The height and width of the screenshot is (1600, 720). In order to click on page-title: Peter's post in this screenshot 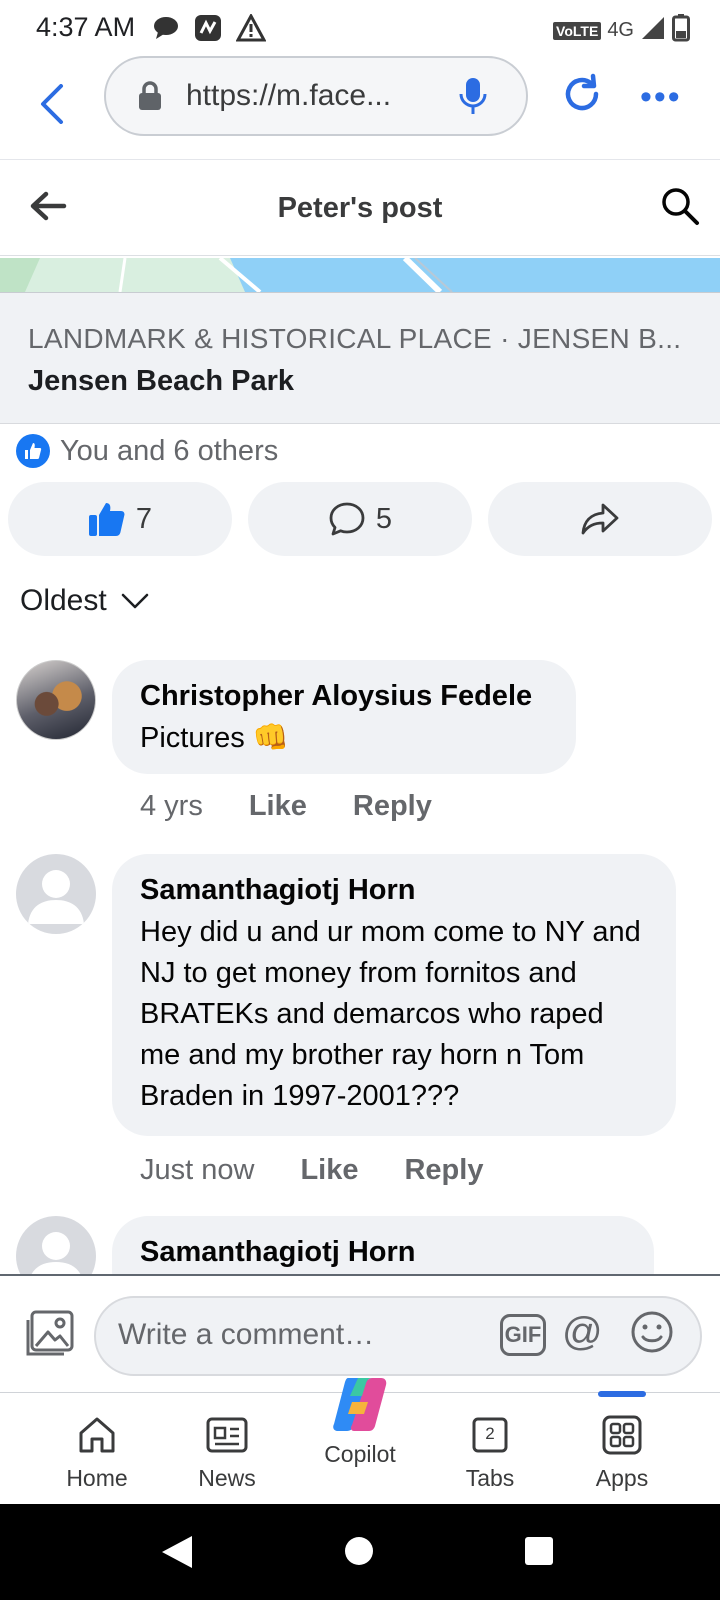, I will do `click(360, 208)`.